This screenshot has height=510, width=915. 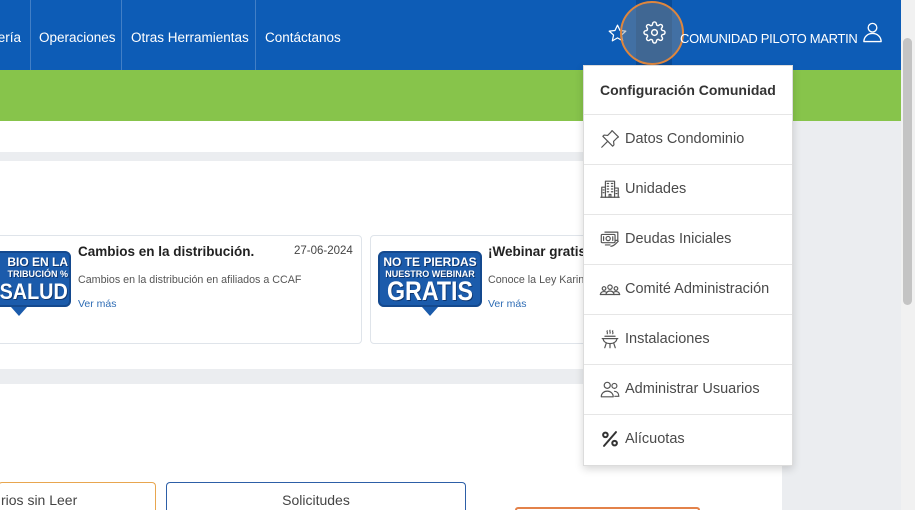 What do you see at coordinates (536, 280) in the screenshot?
I see `news-summary: Conoce la Ley Karin` at bounding box center [536, 280].